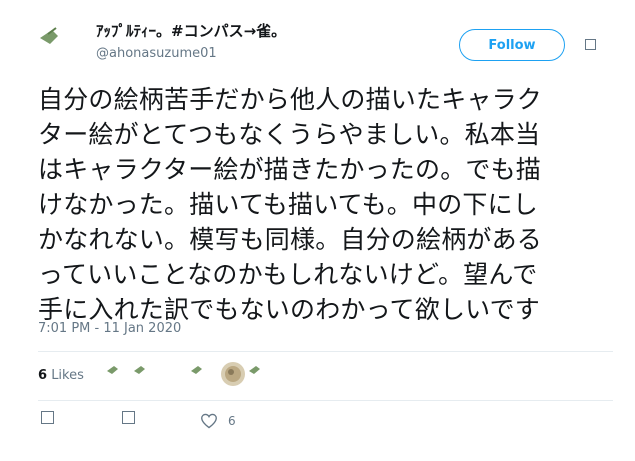 The height and width of the screenshot is (461, 635). I want to click on likes-label: Likes, so click(67, 375).